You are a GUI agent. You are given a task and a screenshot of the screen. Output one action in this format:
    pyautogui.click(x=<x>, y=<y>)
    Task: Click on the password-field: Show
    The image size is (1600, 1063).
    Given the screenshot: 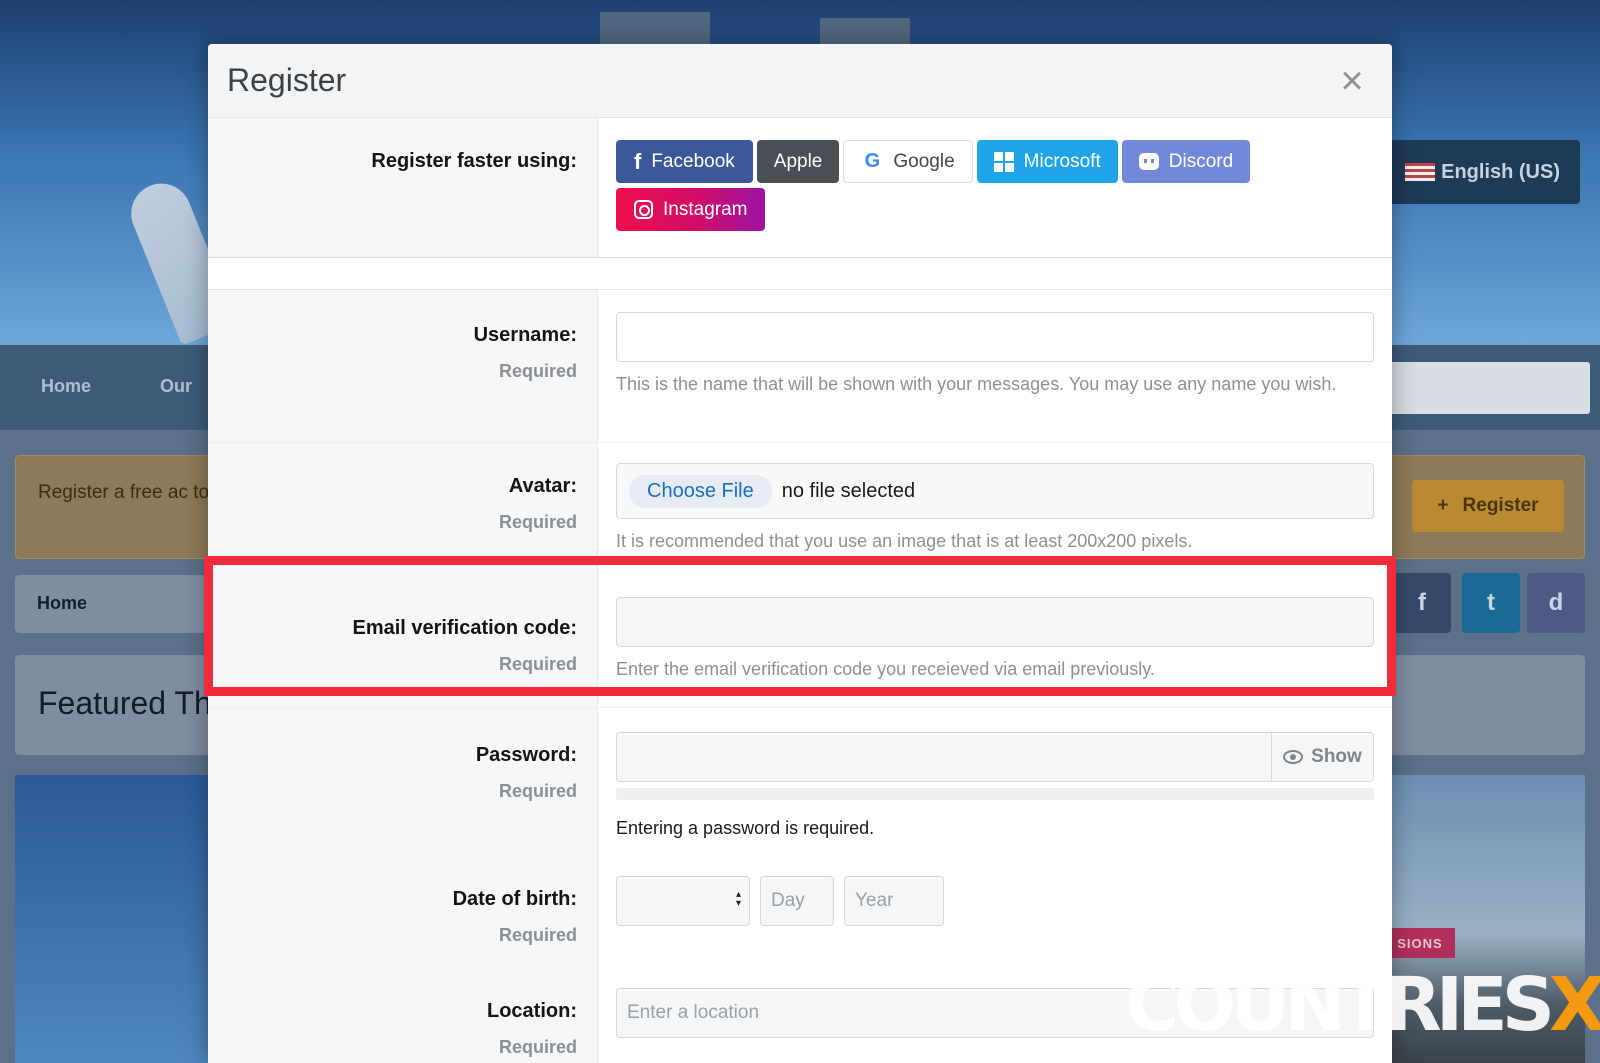 What is the action you would take?
    pyautogui.click(x=995, y=757)
    